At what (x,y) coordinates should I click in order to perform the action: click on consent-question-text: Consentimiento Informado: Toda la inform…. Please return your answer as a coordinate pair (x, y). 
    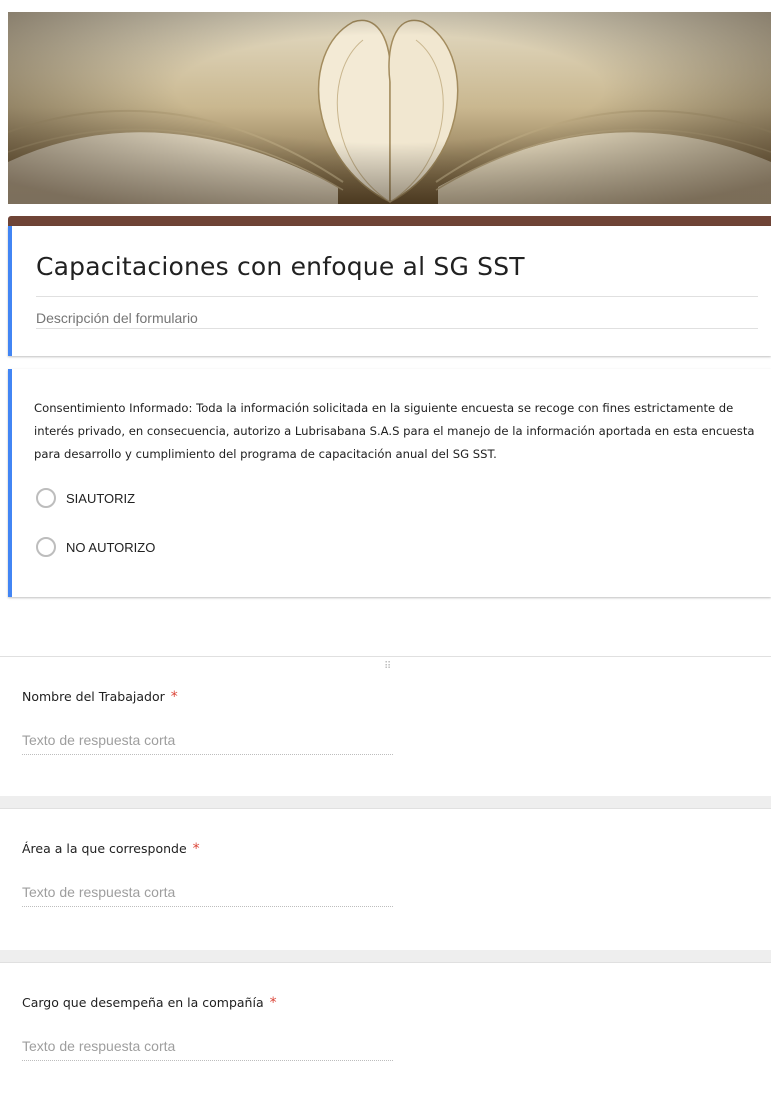
    Looking at the image, I should click on (394, 431).